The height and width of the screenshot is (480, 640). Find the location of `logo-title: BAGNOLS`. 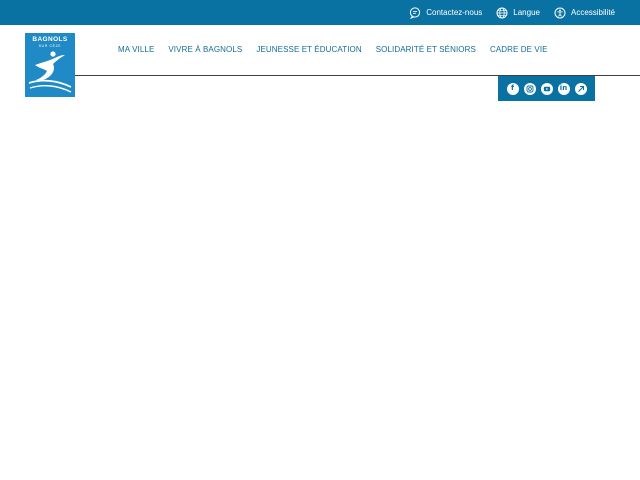

logo-title: BAGNOLS is located at coordinates (50, 39).